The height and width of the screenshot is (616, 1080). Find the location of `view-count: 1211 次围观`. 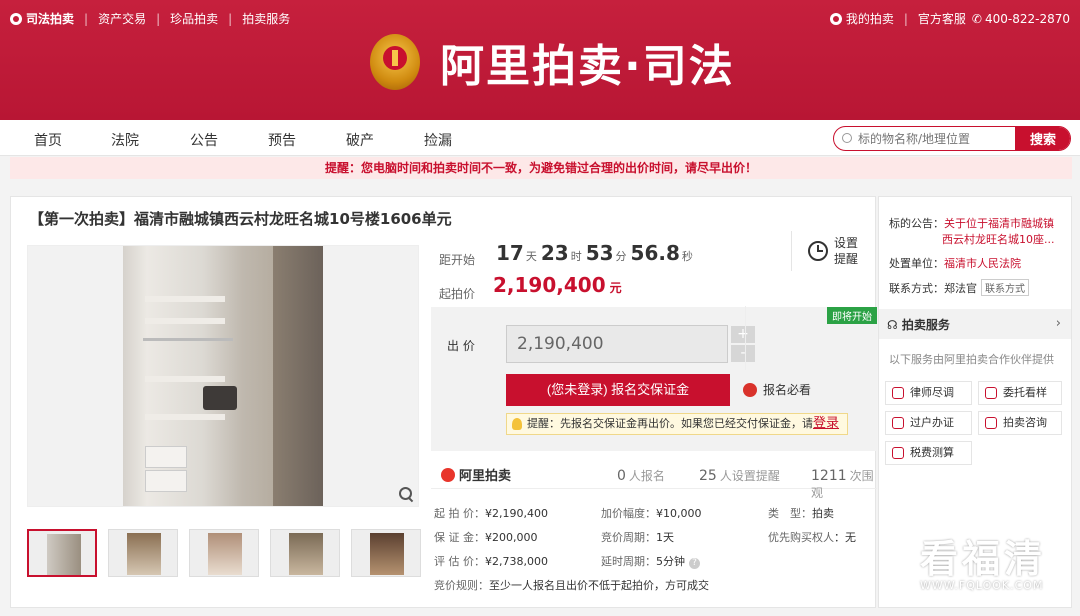

view-count: 1211 次围观 is located at coordinates (842, 484).